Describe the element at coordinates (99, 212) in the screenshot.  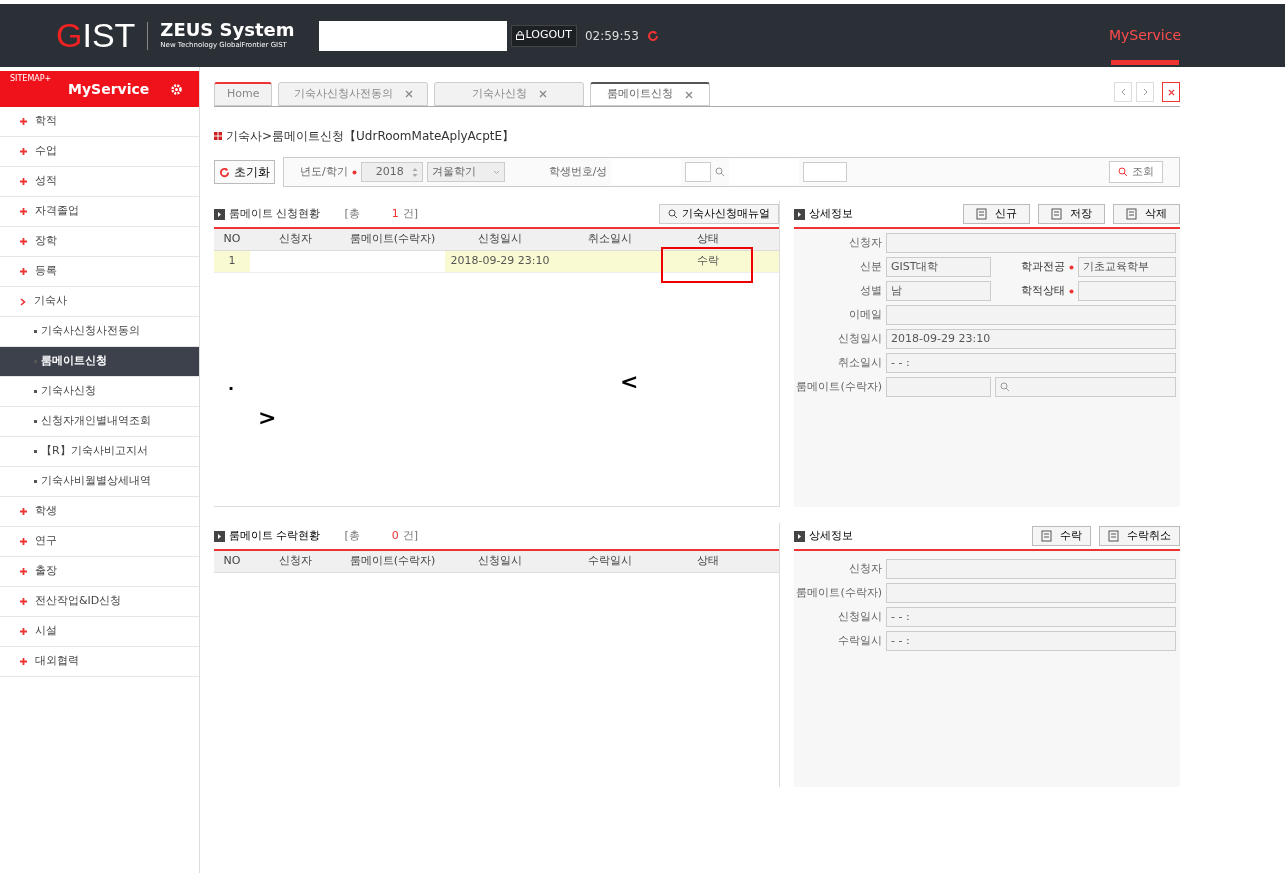
I see `sidebar-item: 자격졸업` at that location.